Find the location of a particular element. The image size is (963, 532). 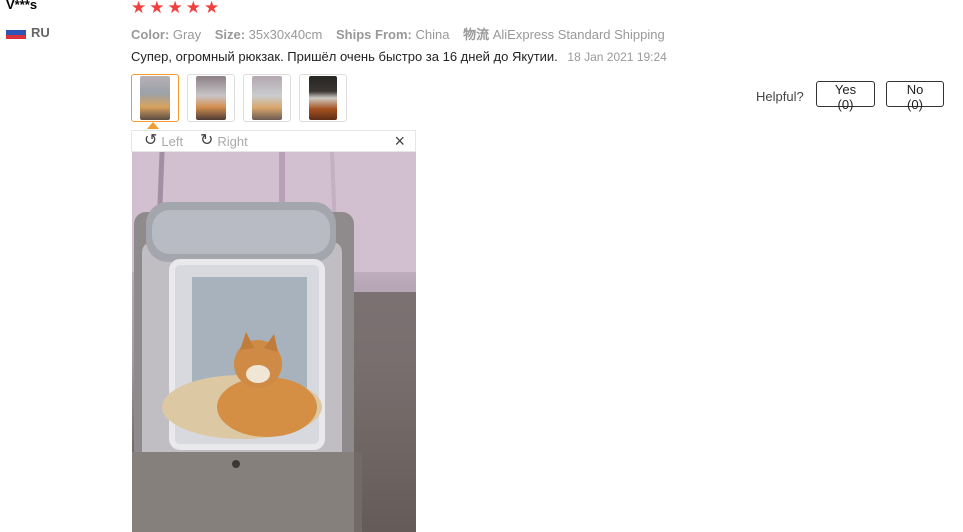

russia-flag-icon is located at coordinates (16, 32).